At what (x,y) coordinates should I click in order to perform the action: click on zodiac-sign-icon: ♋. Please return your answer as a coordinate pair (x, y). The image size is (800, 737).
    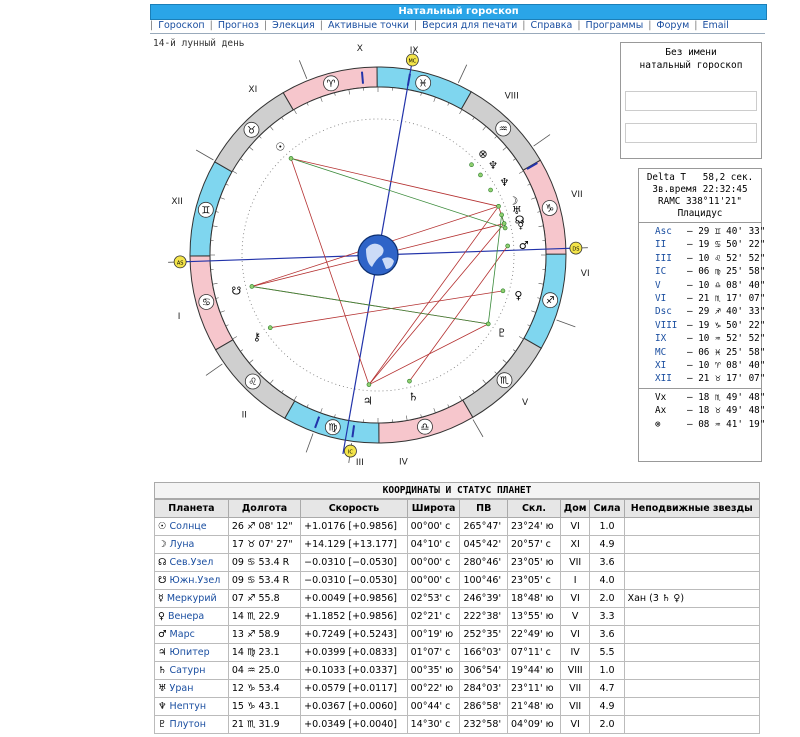
    Looking at the image, I should click on (206, 302).